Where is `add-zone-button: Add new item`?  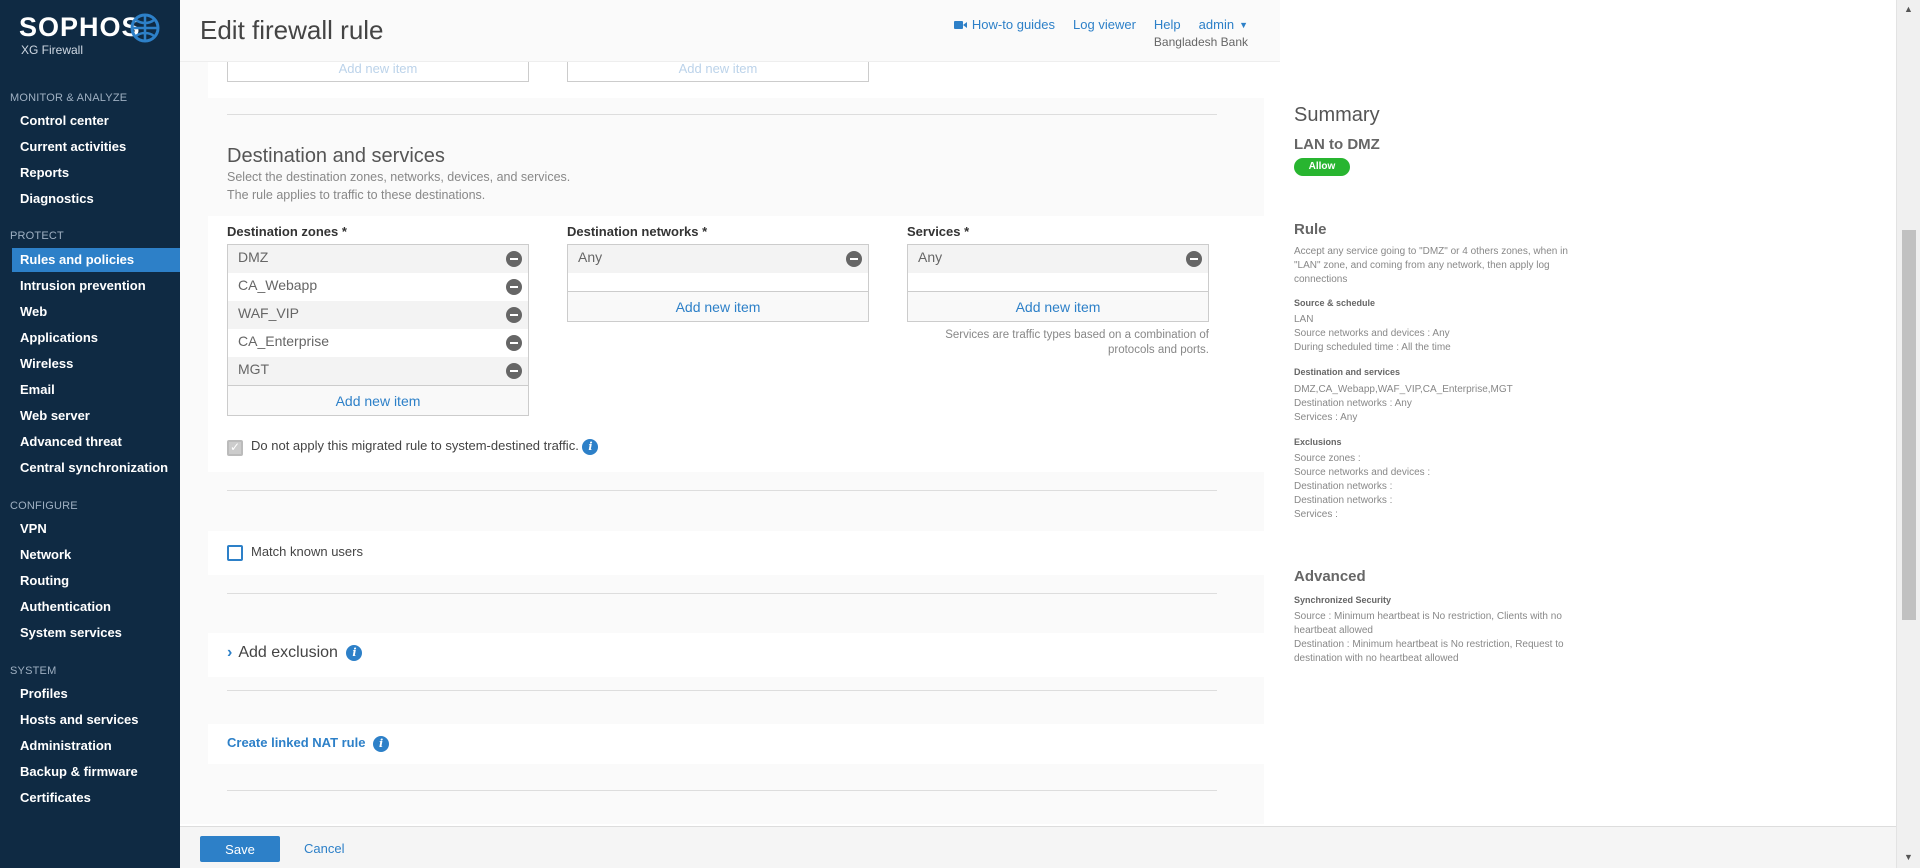 add-zone-button: Add new item is located at coordinates (378, 400).